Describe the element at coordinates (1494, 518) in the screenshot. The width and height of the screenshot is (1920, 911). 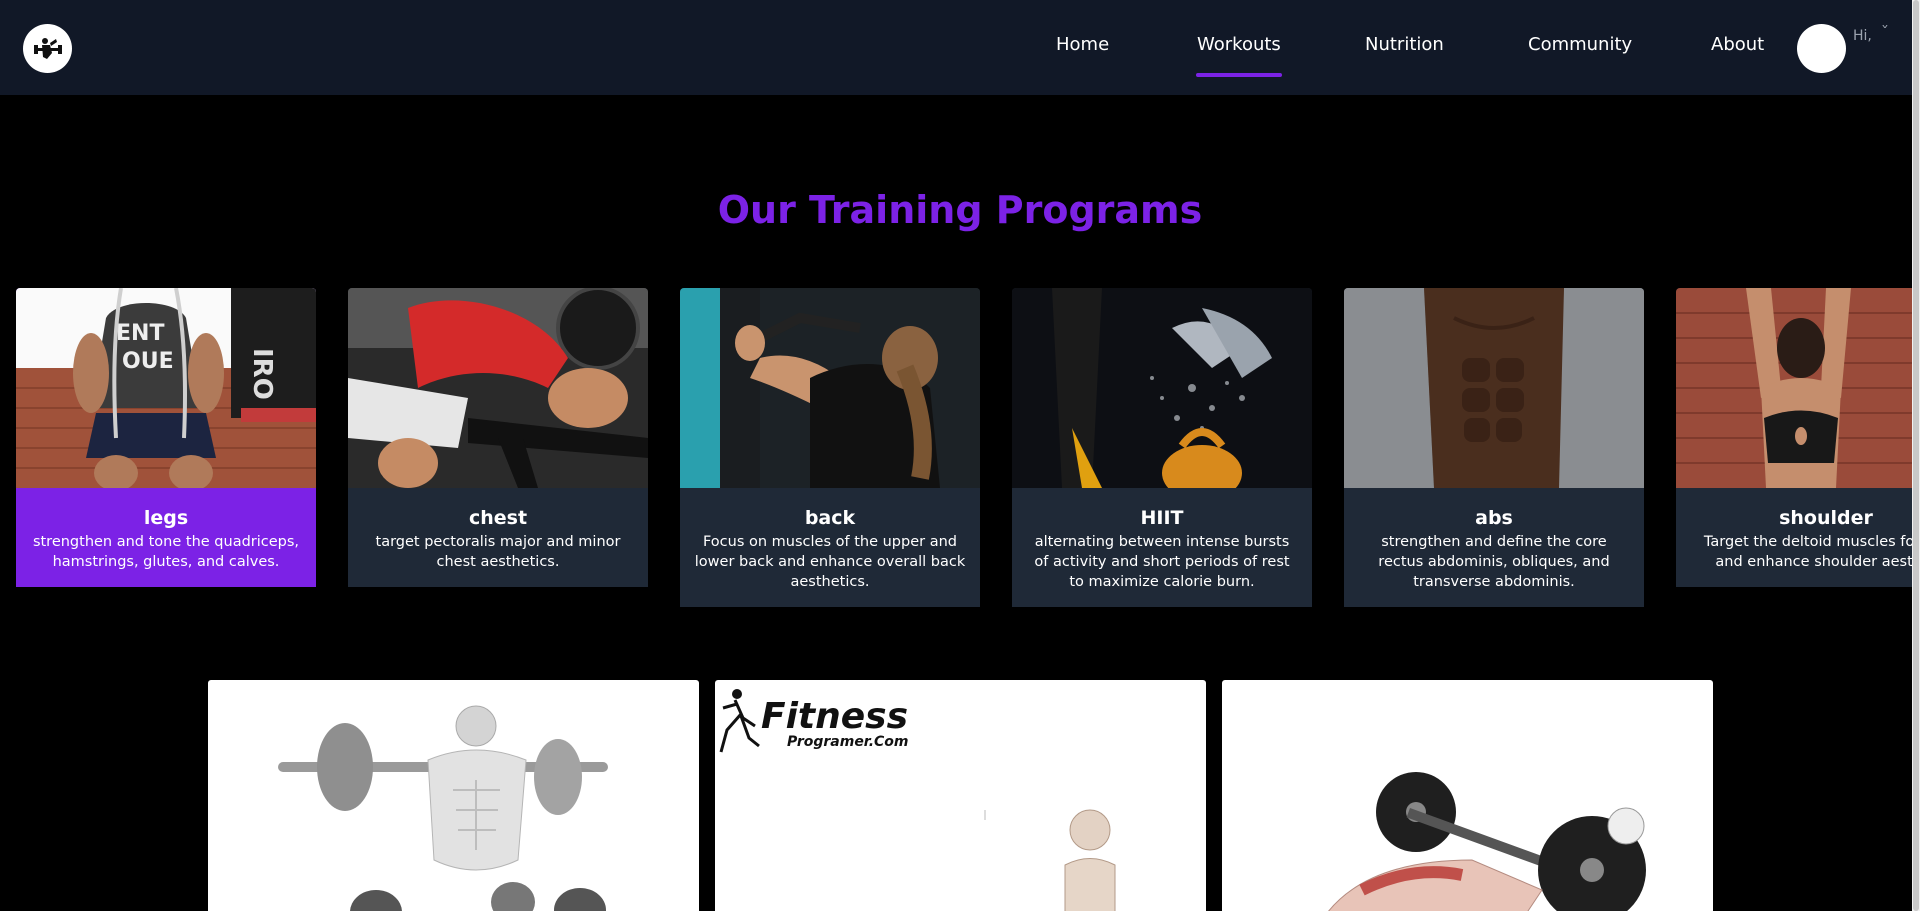
I see `program-title: abs` at that location.